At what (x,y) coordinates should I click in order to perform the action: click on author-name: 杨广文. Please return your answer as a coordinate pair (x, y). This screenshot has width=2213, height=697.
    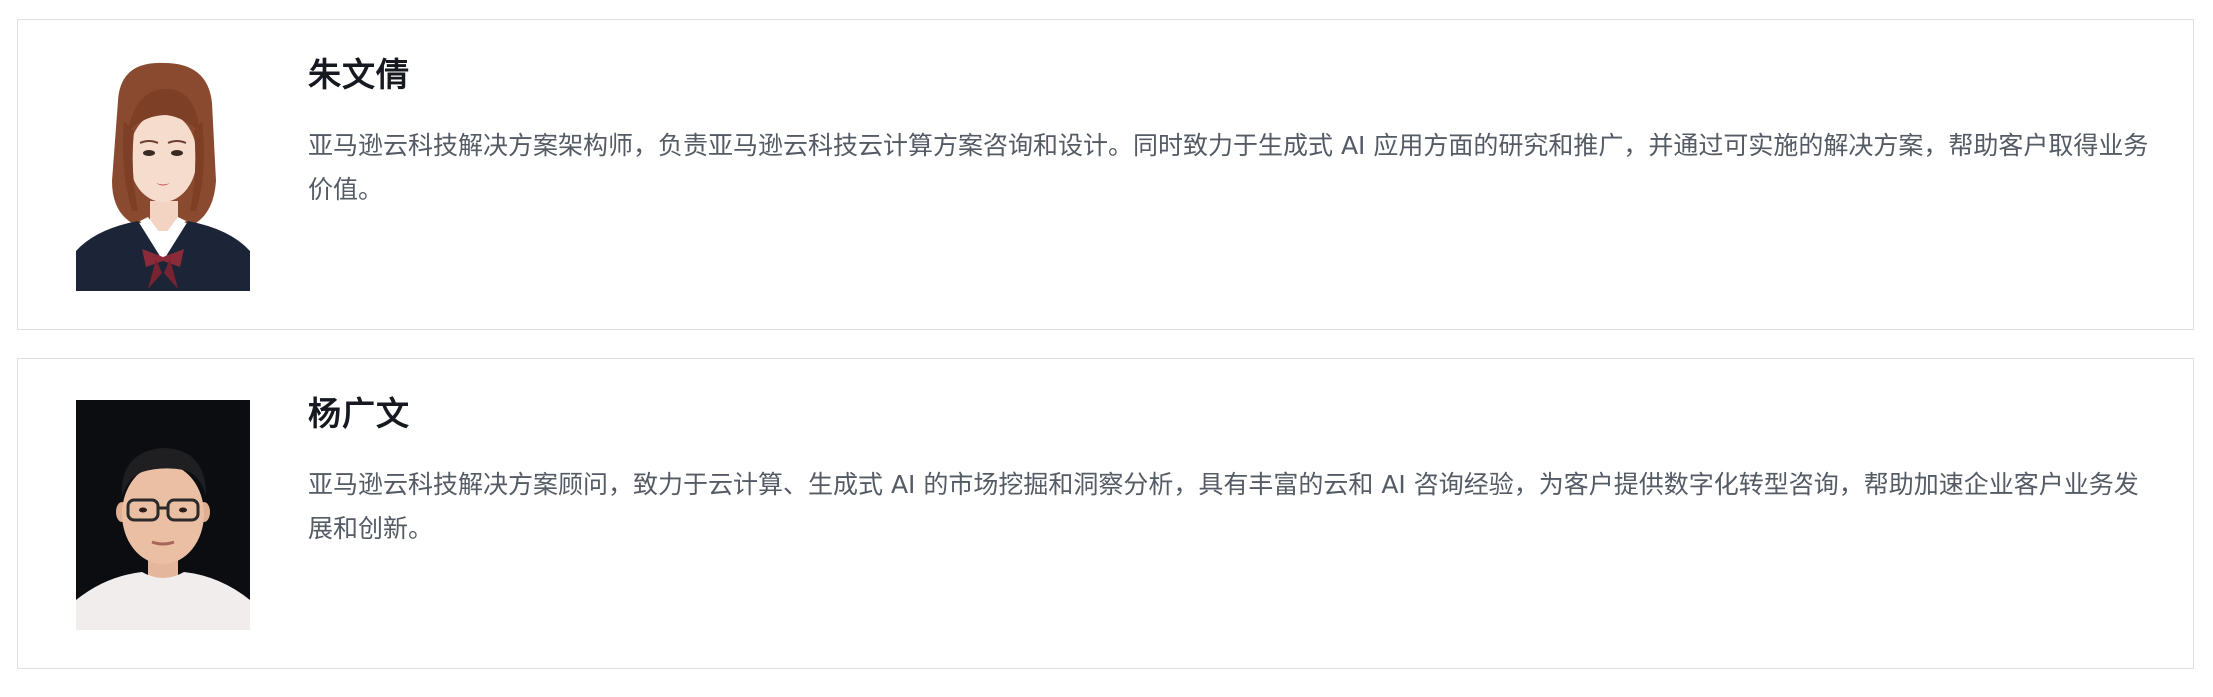
    Looking at the image, I should click on (359, 413).